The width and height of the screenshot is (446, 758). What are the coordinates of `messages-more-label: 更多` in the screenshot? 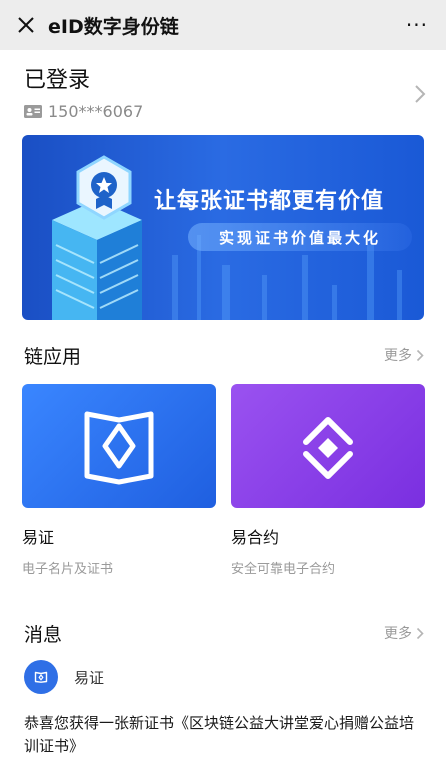 It's located at (398, 634).